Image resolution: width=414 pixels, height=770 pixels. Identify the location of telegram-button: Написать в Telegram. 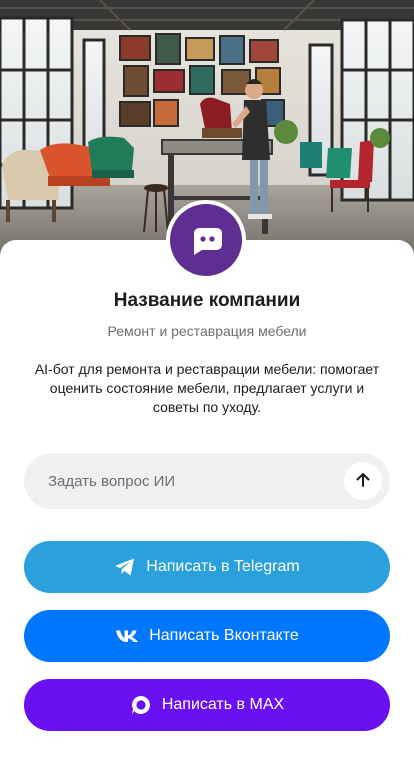
(207, 567).